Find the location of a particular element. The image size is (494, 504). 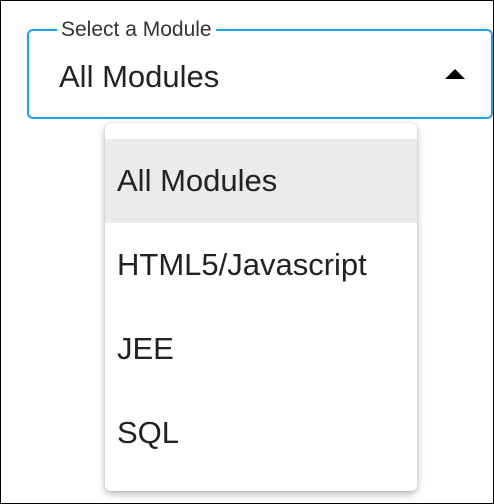

option-jee: JEE is located at coordinates (261, 349).